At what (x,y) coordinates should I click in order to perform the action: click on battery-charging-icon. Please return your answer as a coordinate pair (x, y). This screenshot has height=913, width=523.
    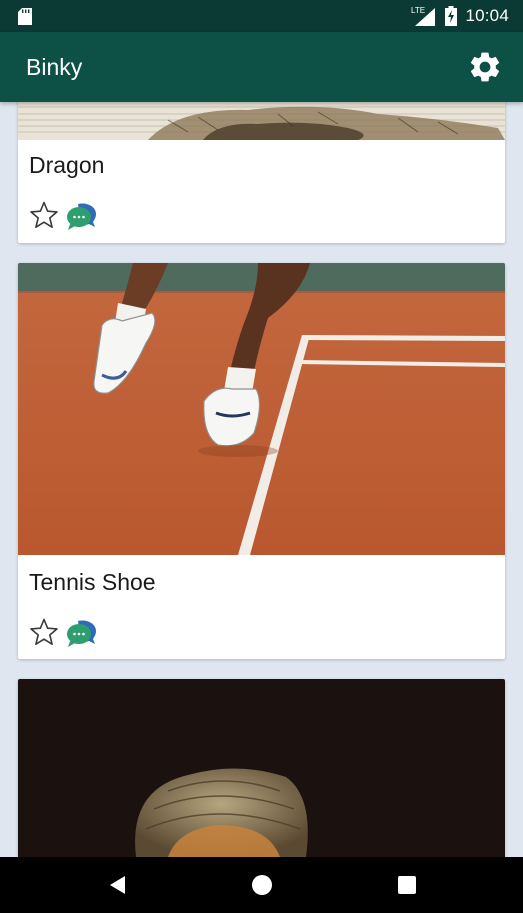
    Looking at the image, I should click on (451, 16).